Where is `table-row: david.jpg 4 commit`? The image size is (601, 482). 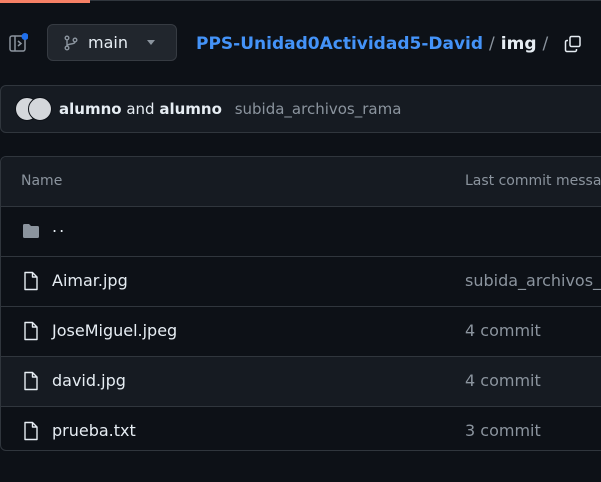 table-row: david.jpg 4 commit is located at coordinates (301, 382).